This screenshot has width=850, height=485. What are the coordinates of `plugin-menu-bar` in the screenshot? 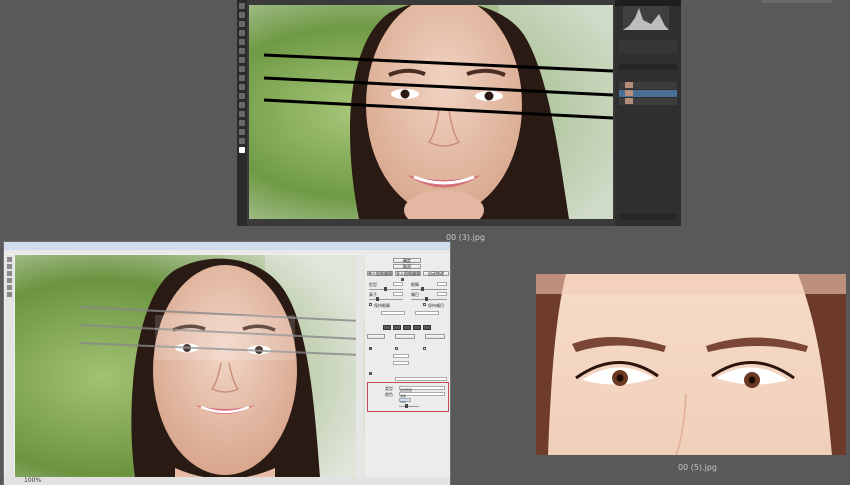 It's located at (227, 252).